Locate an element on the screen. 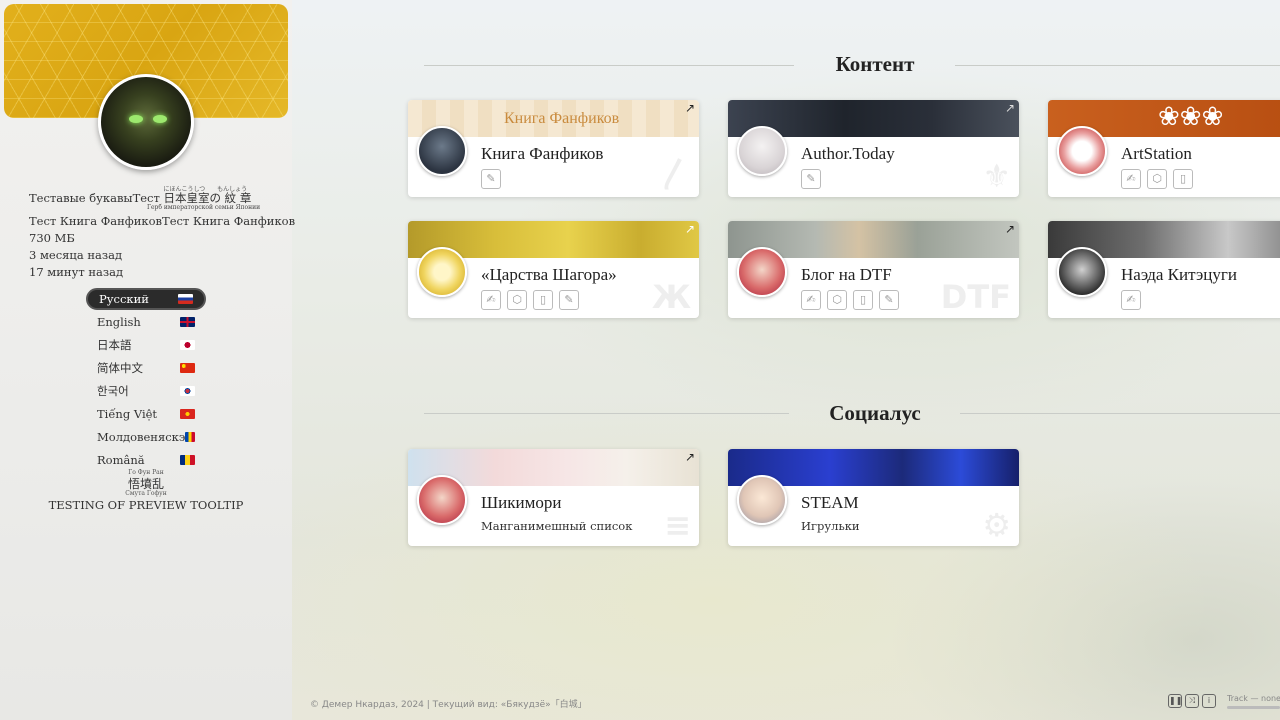 The image size is (1280, 720). lang-label: Молдовеняскэ is located at coordinates (141, 437).